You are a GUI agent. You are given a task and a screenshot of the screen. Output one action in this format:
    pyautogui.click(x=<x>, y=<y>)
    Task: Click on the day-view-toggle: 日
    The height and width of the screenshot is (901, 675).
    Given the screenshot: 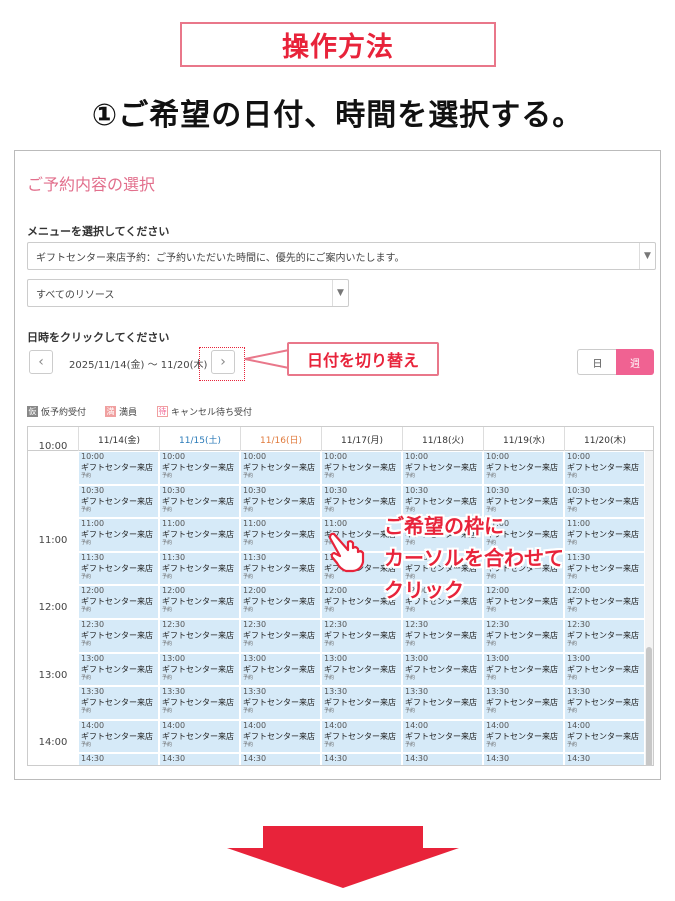 What is the action you would take?
    pyautogui.click(x=597, y=362)
    